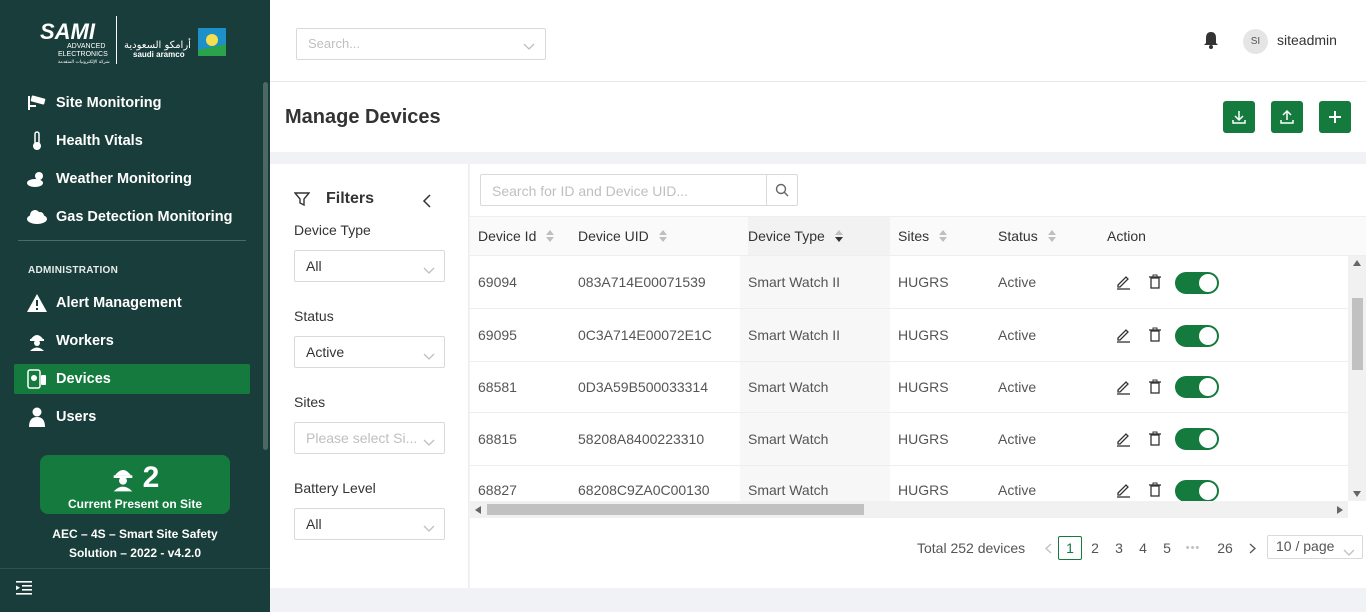  I want to click on sidebar-item-alert-management: Alert Management, so click(132, 303).